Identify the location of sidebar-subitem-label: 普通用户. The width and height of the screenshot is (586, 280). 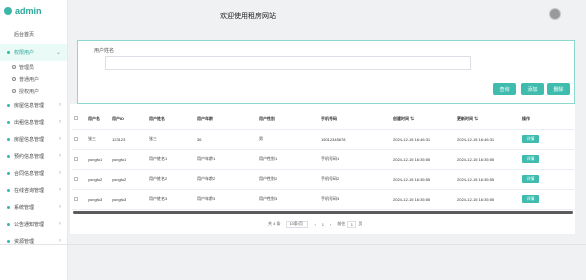
(29, 79).